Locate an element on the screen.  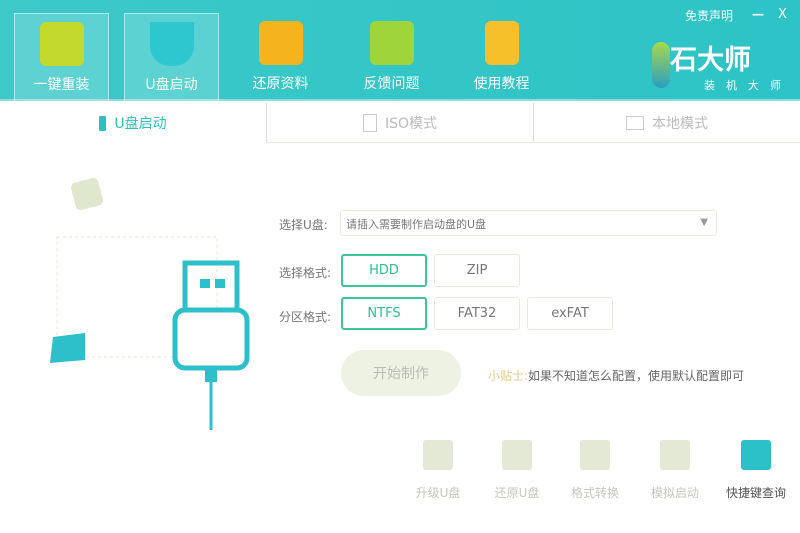
windows-logo is located at coordinates (67, 348).